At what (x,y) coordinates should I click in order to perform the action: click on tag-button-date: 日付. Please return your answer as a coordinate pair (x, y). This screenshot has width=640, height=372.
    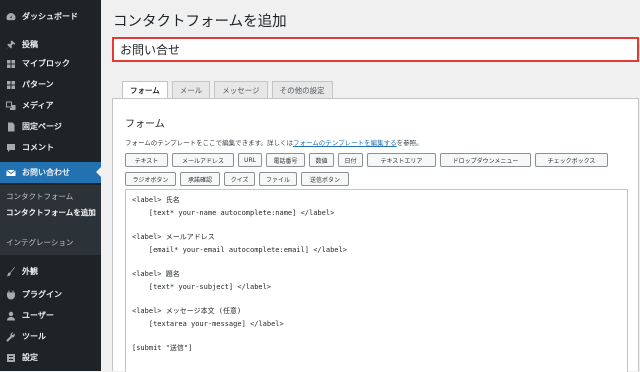
    Looking at the image, I should click on (350, 160).